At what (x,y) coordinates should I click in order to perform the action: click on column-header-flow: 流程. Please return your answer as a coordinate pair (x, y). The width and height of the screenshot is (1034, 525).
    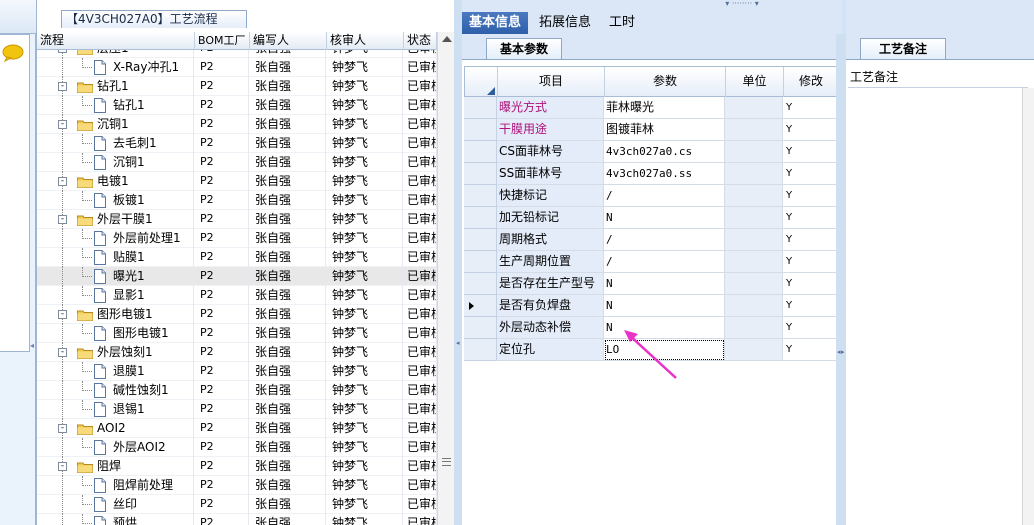
    Looking at the image, I should click on (116, 41).